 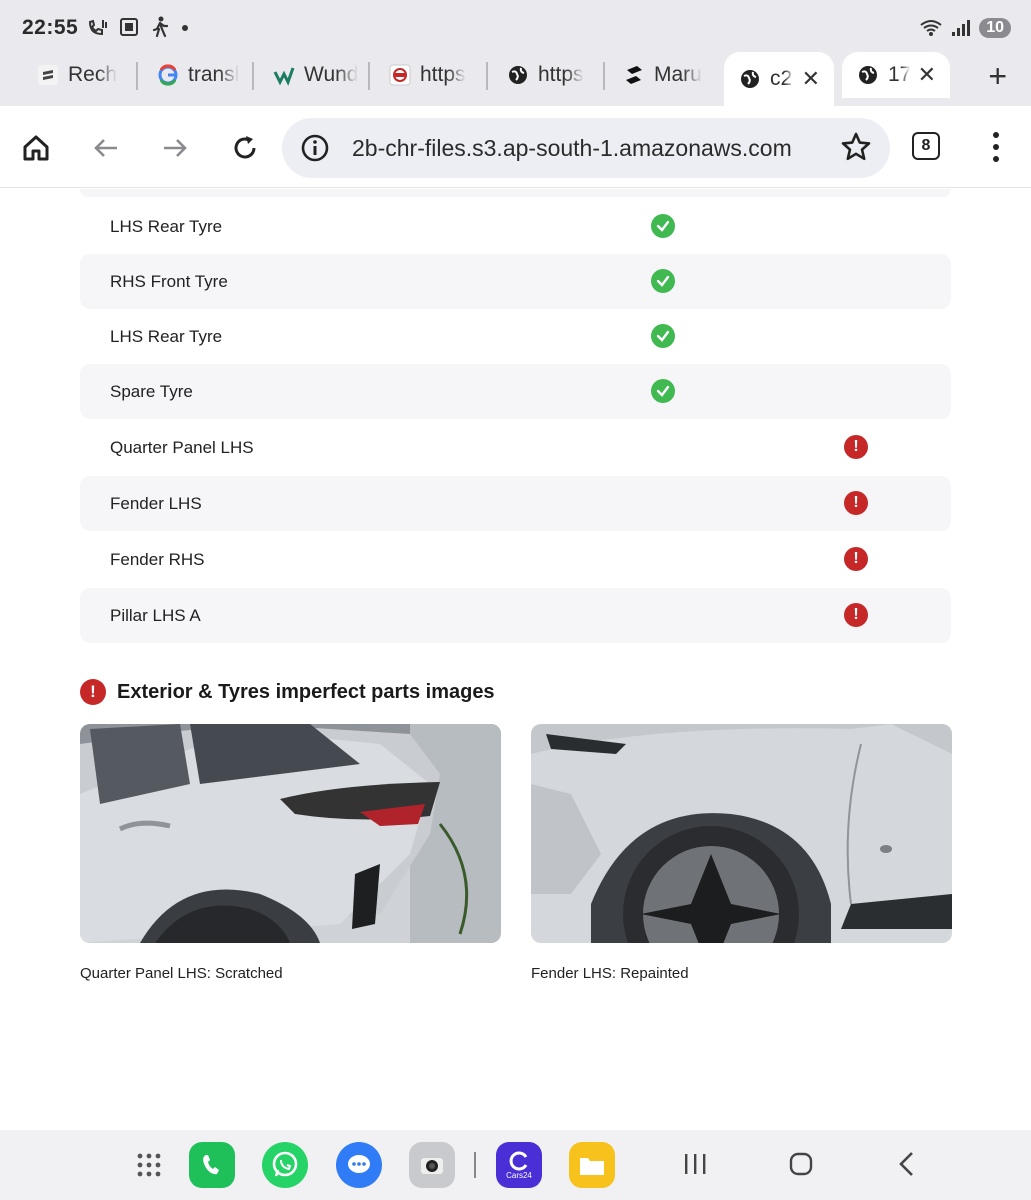 I want to click on part-label: RHS Front Tyre, so click(x=169, y=281).